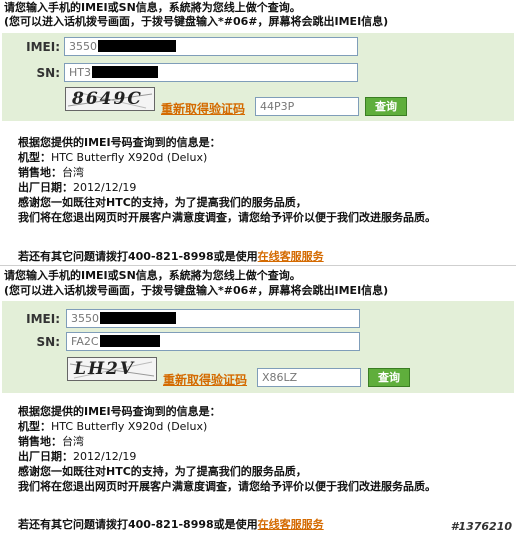 This screenshot has width=516, height=535. I want to click on sn-value: FA2C, so click(85, 341).